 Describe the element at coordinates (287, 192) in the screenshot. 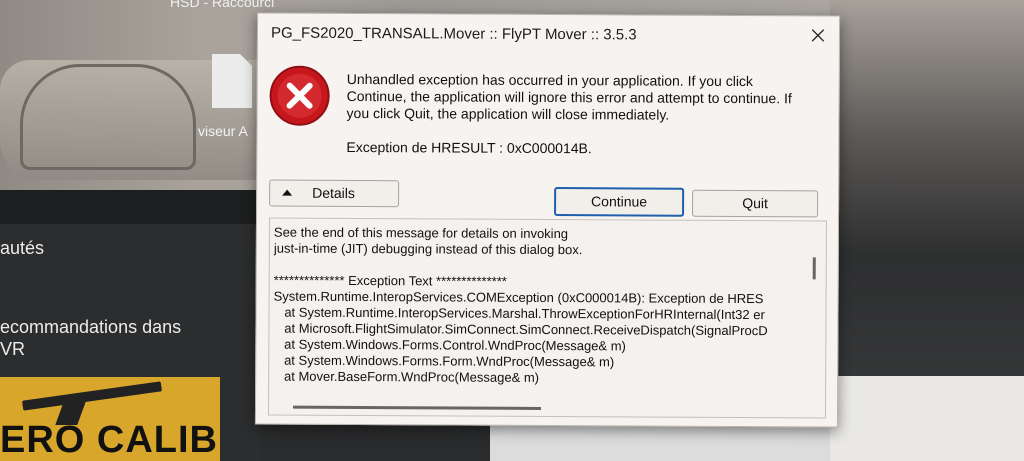

I see `chevron-up-icon` at that location.